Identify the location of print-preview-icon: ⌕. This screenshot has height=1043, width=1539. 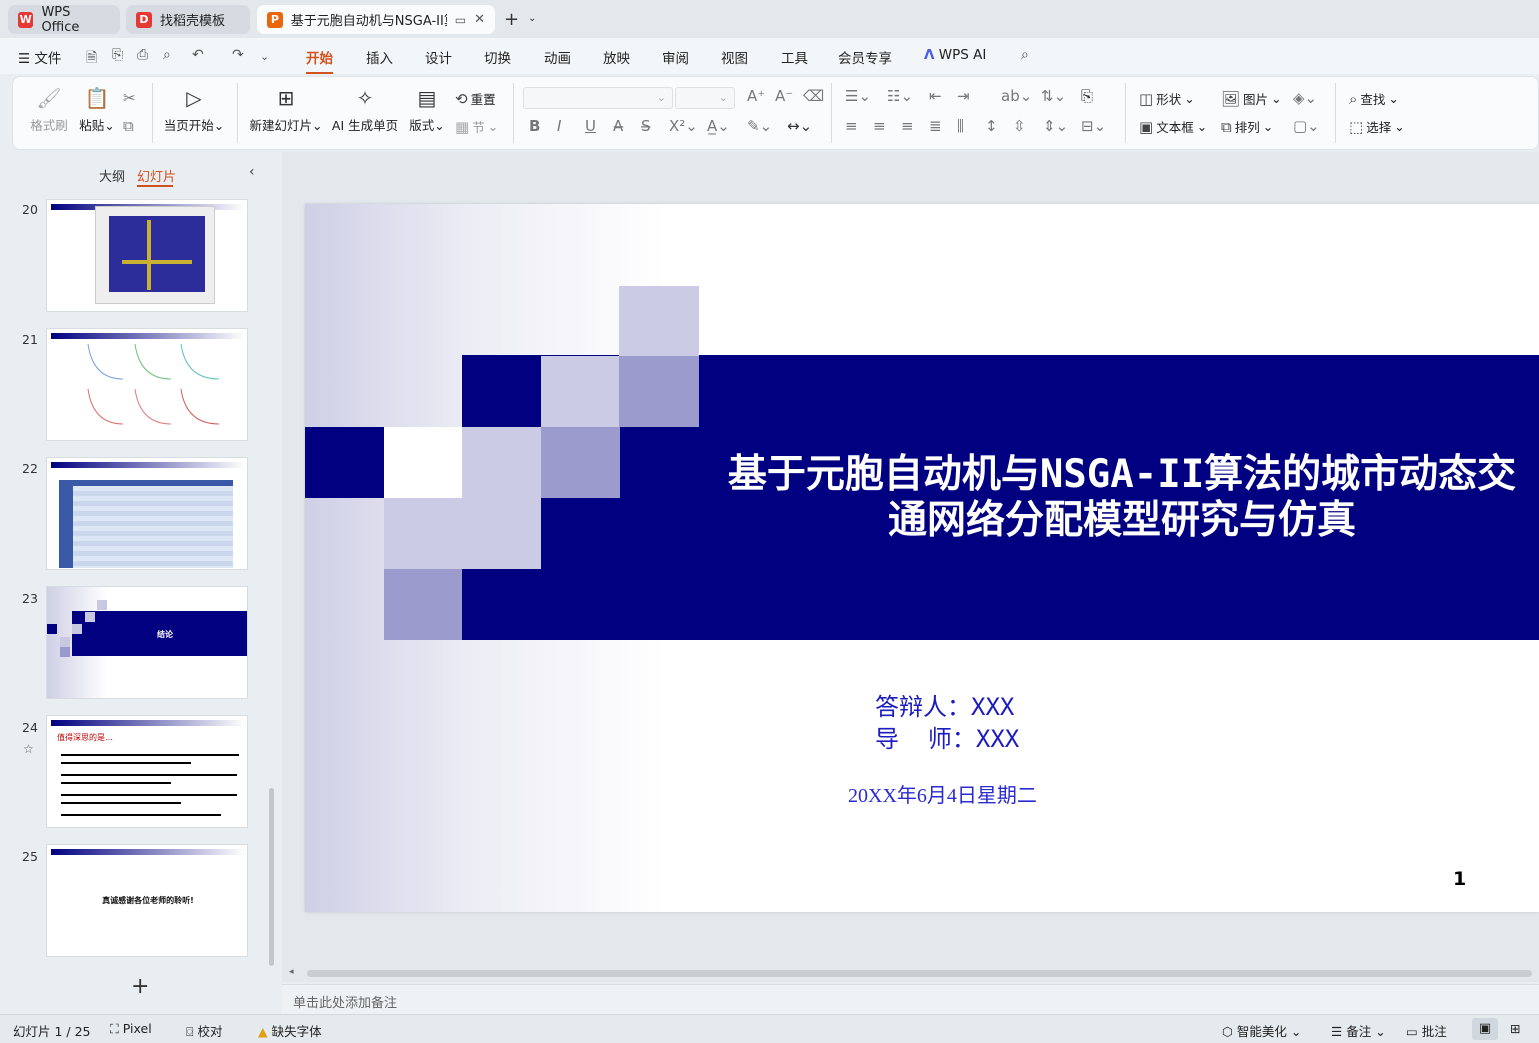
(167, 55).